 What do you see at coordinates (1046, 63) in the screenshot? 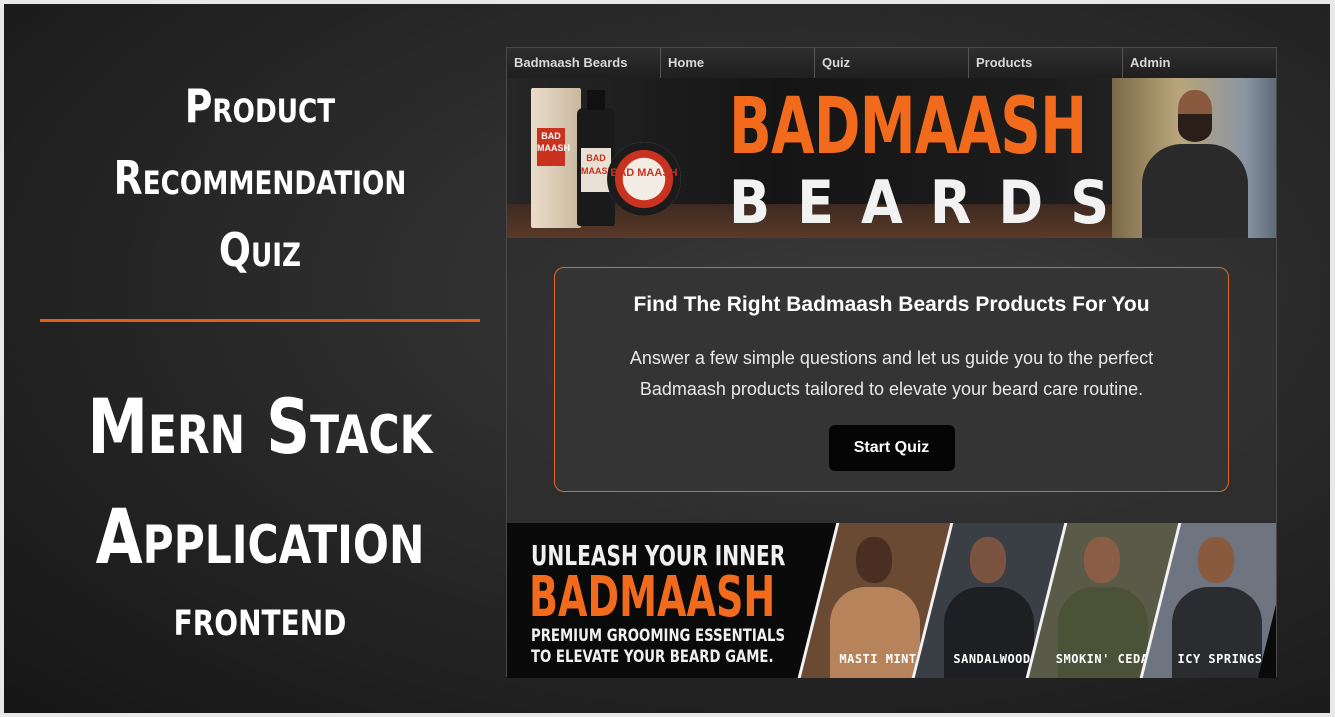
I see `nav-products: Products` at bounding box center [1046, 63].